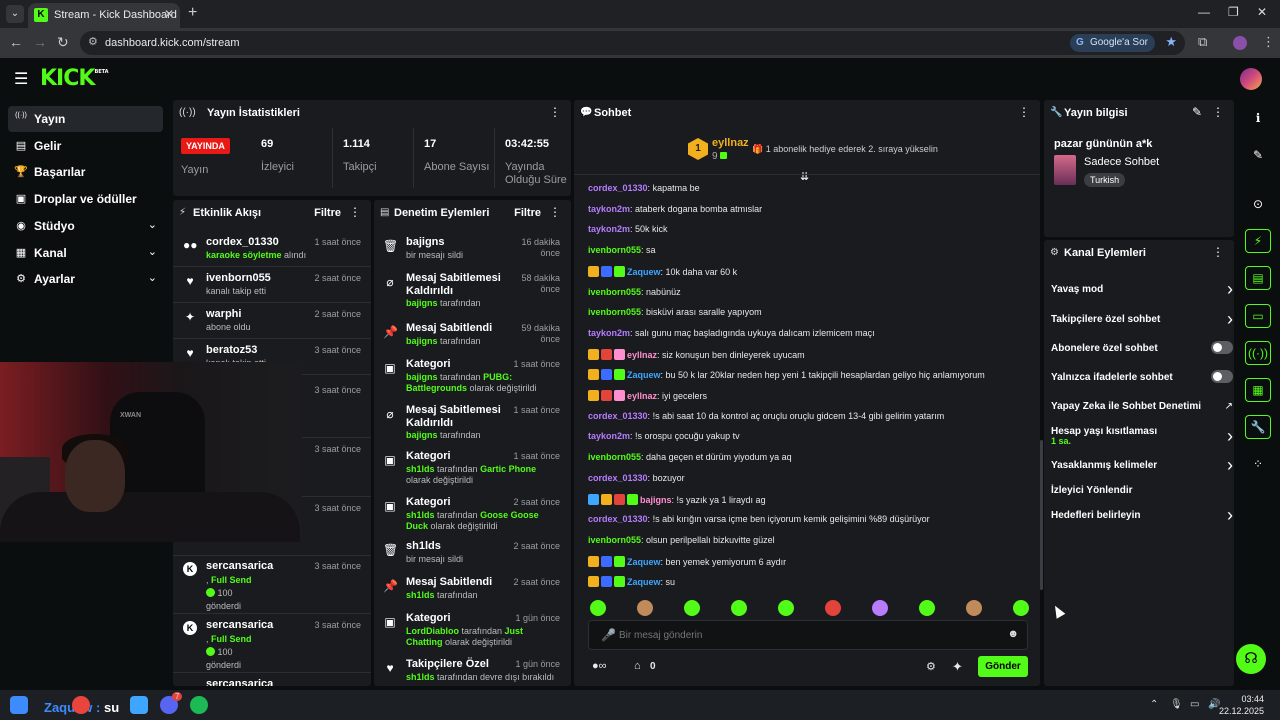  I want to click on chevron-down-icon: ⌄, so click(152, 224).